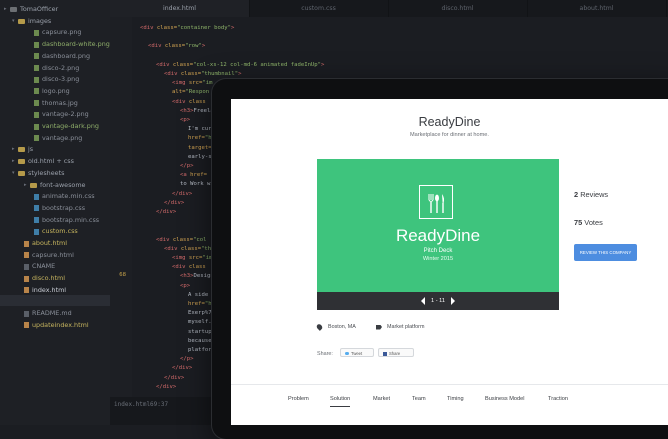  Describe the element at coordinates (455, 399) in the screenshot. I see `section-nav-item: Timing` at that location.